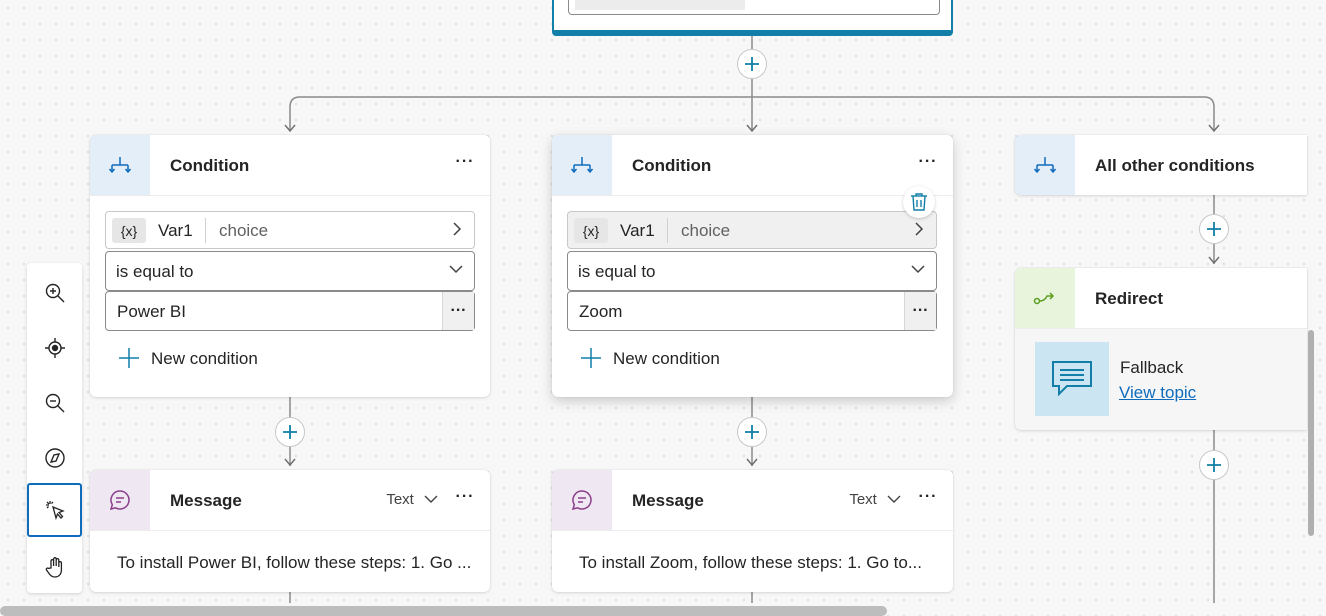 This screenshot has width=1326, height=616. What do you see at coordinates (1157, 393) in the screenshot?
I see `view-topic-link: View topic` at bounding box center [1157, 393].